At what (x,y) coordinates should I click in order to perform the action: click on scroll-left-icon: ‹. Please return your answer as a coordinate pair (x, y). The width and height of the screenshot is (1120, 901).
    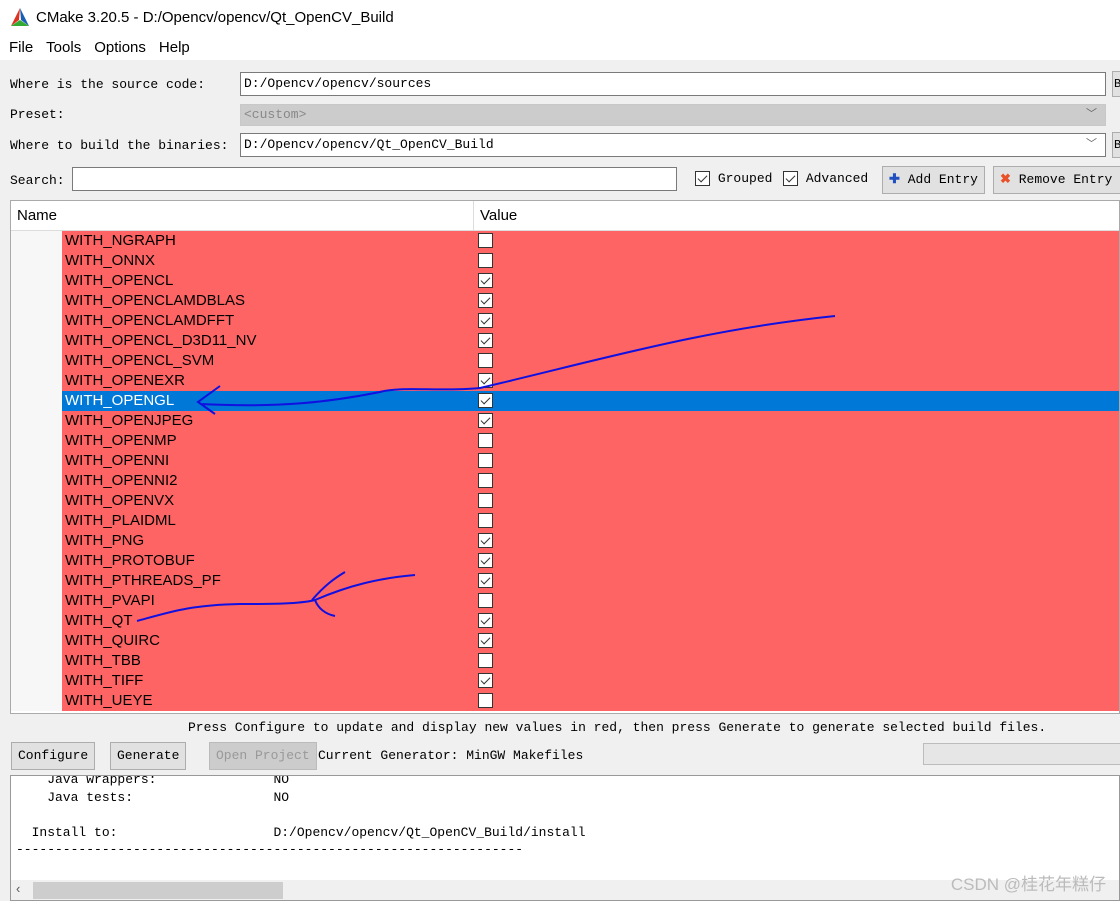
    Looking at the image, I should click on (18, 888).